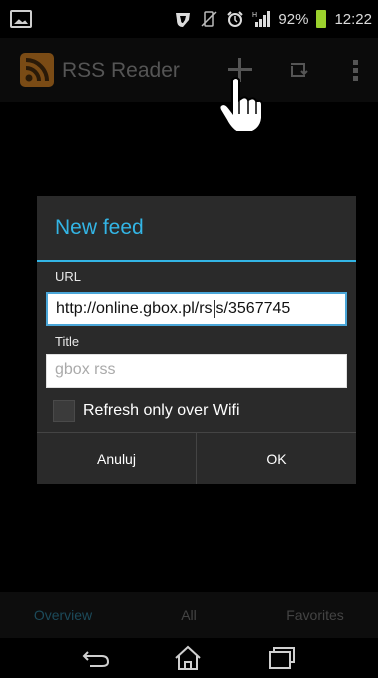 Image resolution: width=378 pixels, height=678 pixels. I want to click on svg-text: H, so click(254, 15).